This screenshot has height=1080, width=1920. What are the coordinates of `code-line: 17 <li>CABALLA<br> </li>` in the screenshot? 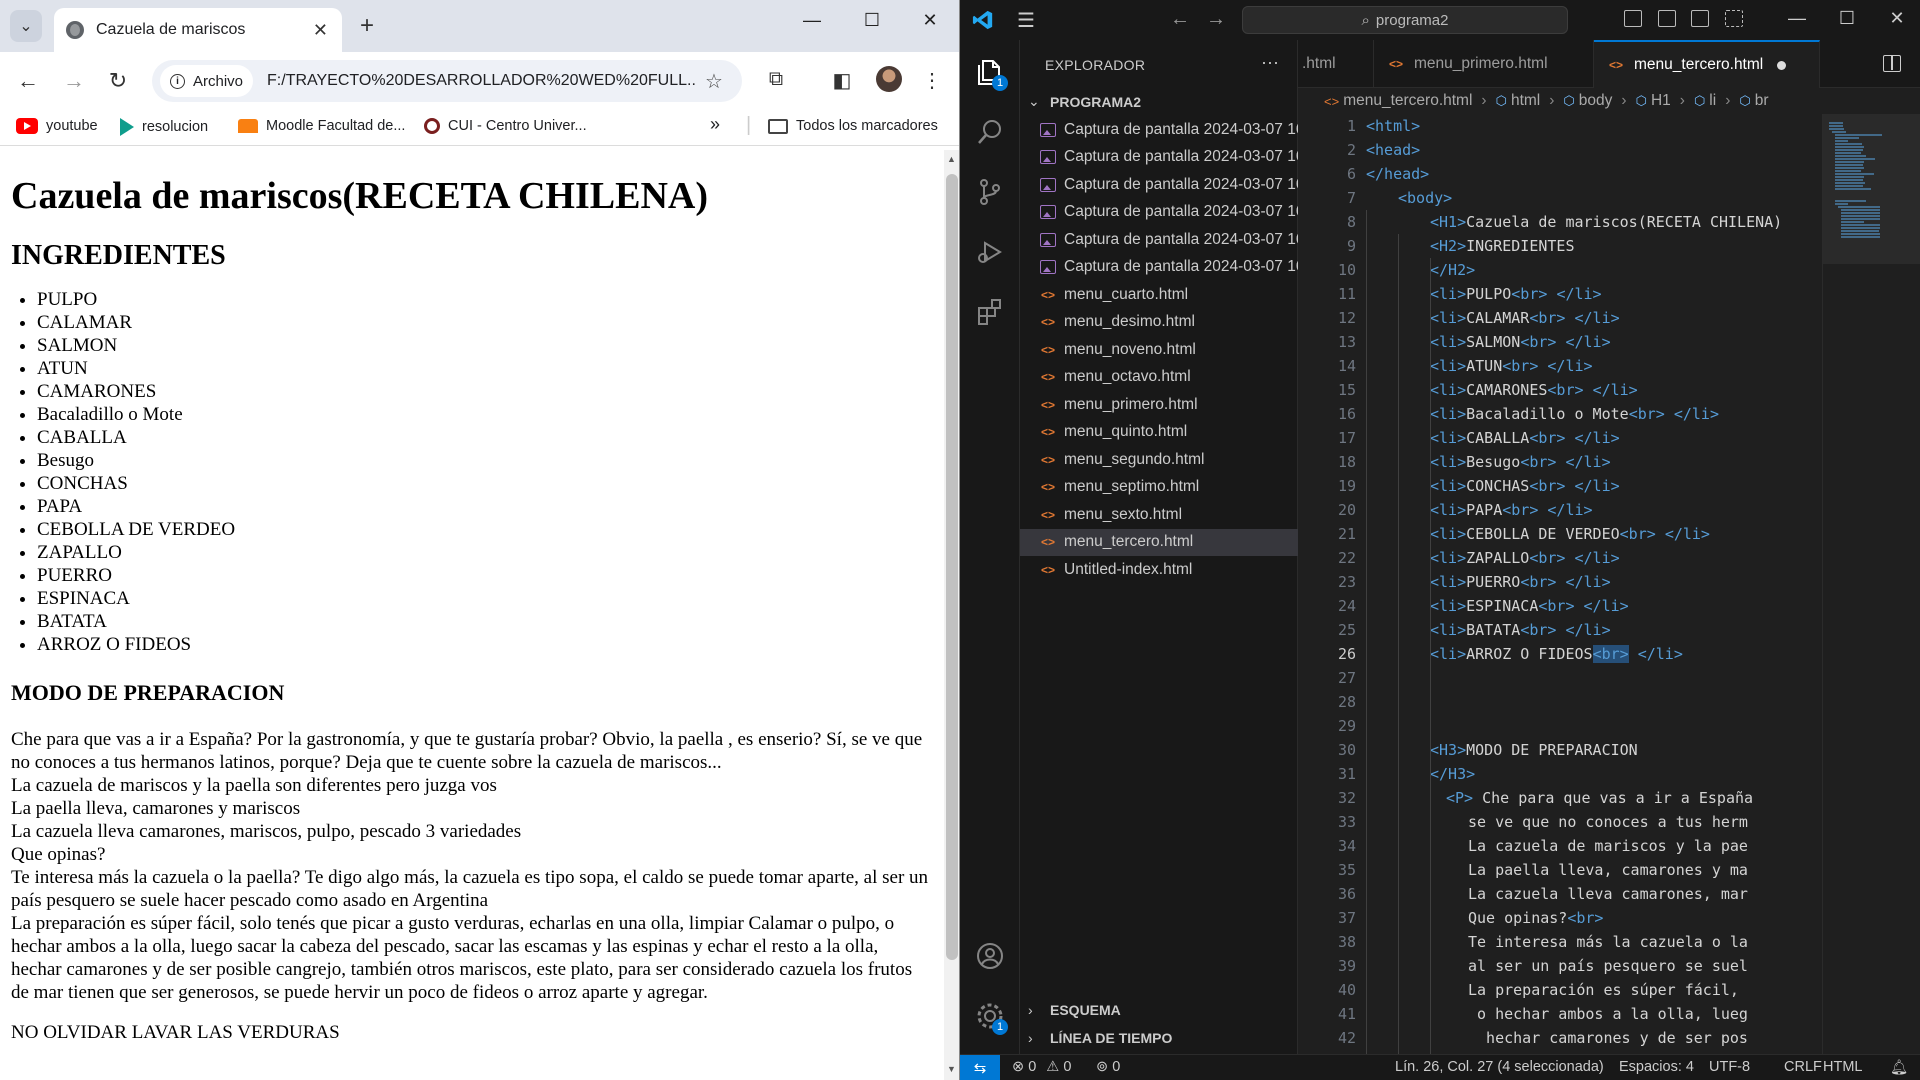 It's located at (1603, 438).